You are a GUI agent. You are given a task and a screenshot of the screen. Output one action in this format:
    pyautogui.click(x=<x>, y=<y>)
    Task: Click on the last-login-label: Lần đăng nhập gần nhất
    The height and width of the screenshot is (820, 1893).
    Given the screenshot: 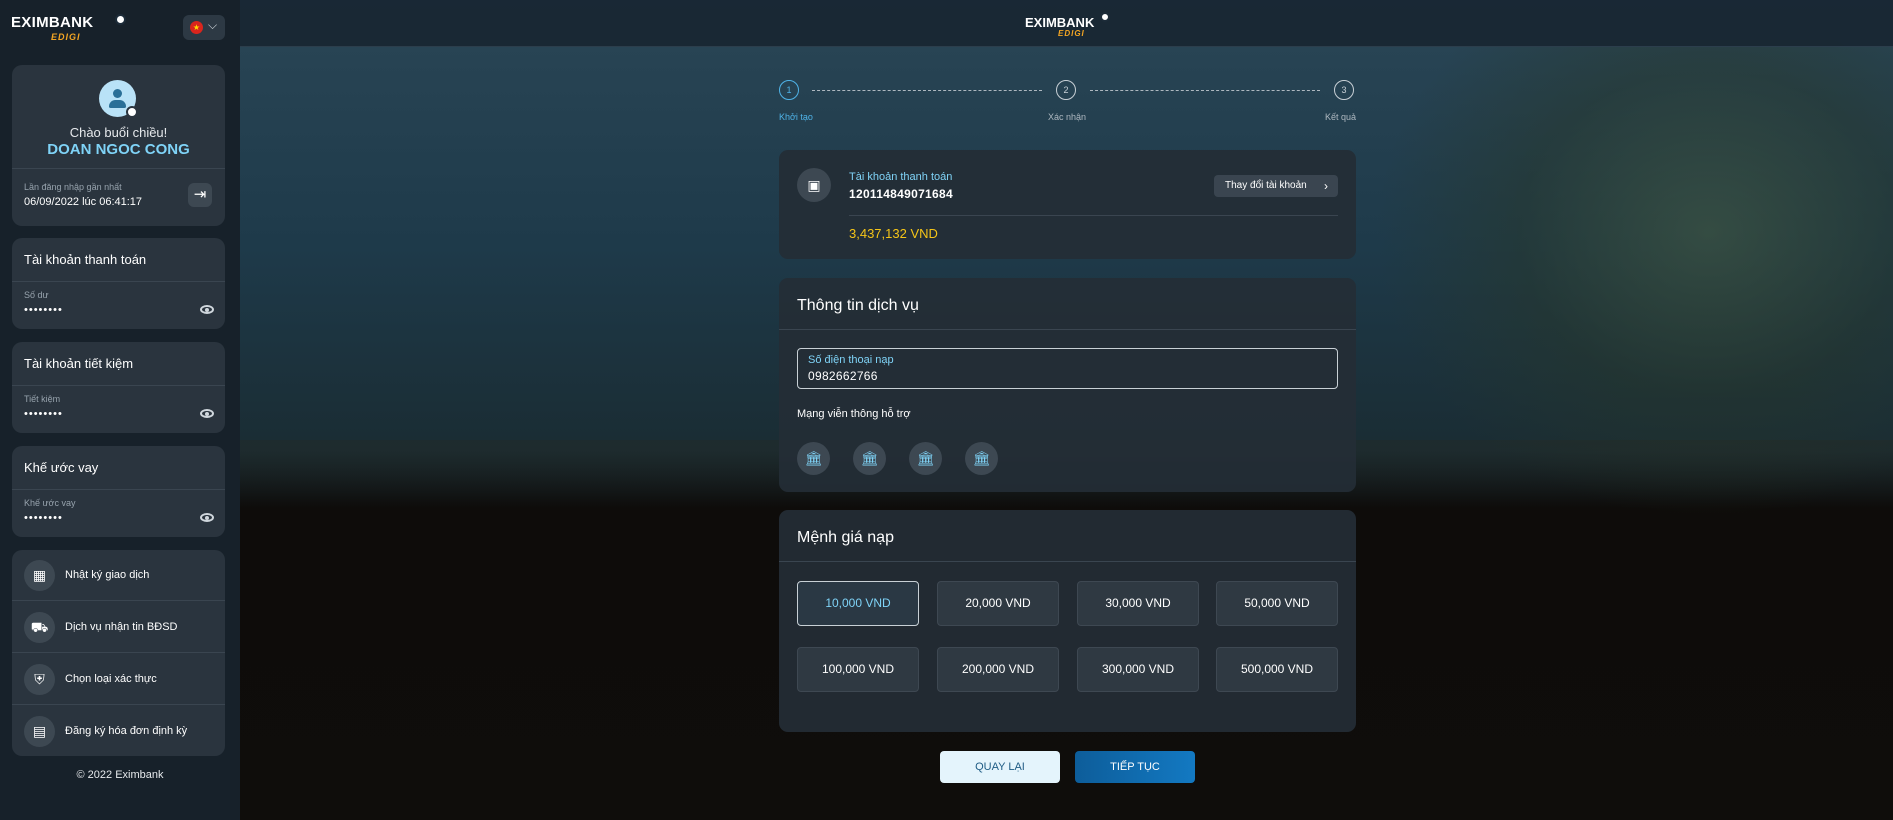 What is the action you would take?
    pyautogui.click(x=73, y=187)
    